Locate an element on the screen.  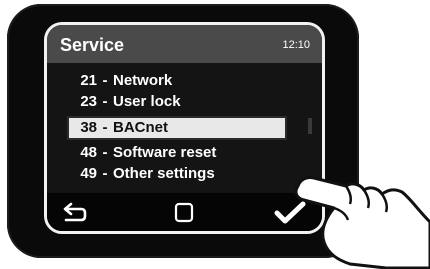
menu-item-code: 48 is located at coordinates (88, 152).